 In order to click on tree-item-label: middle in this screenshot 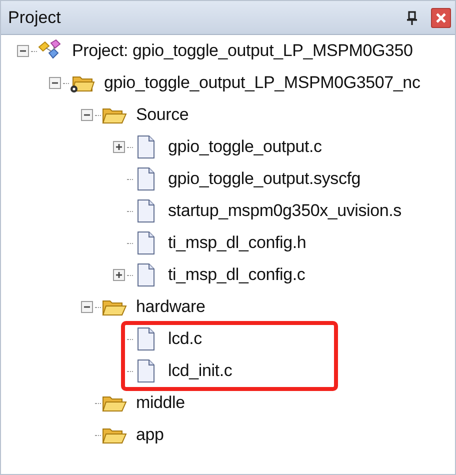, I will do `click(160, 403)`.